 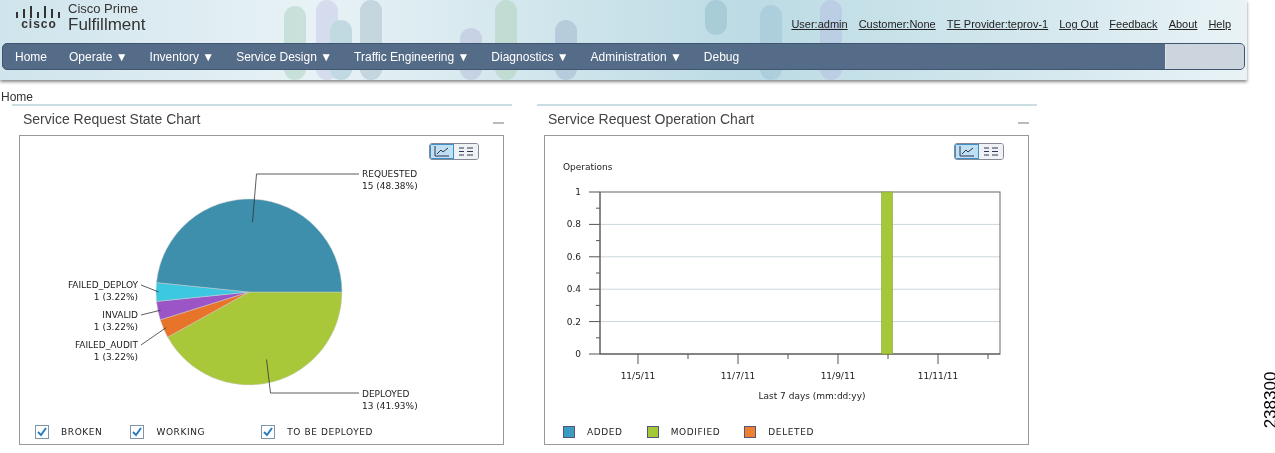 I want to click on header-link: About, so click(x=1183, y=24).